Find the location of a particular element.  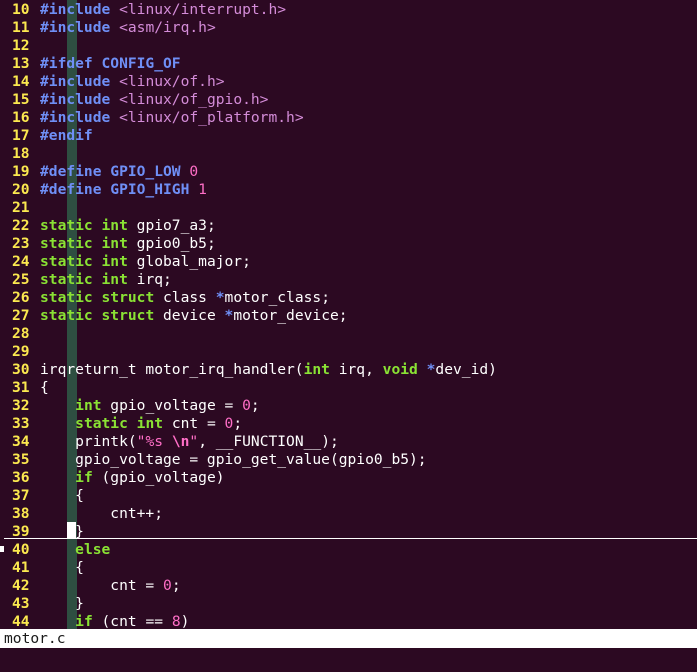

code-line: 17 #endif is located at coordinates (348, 136).